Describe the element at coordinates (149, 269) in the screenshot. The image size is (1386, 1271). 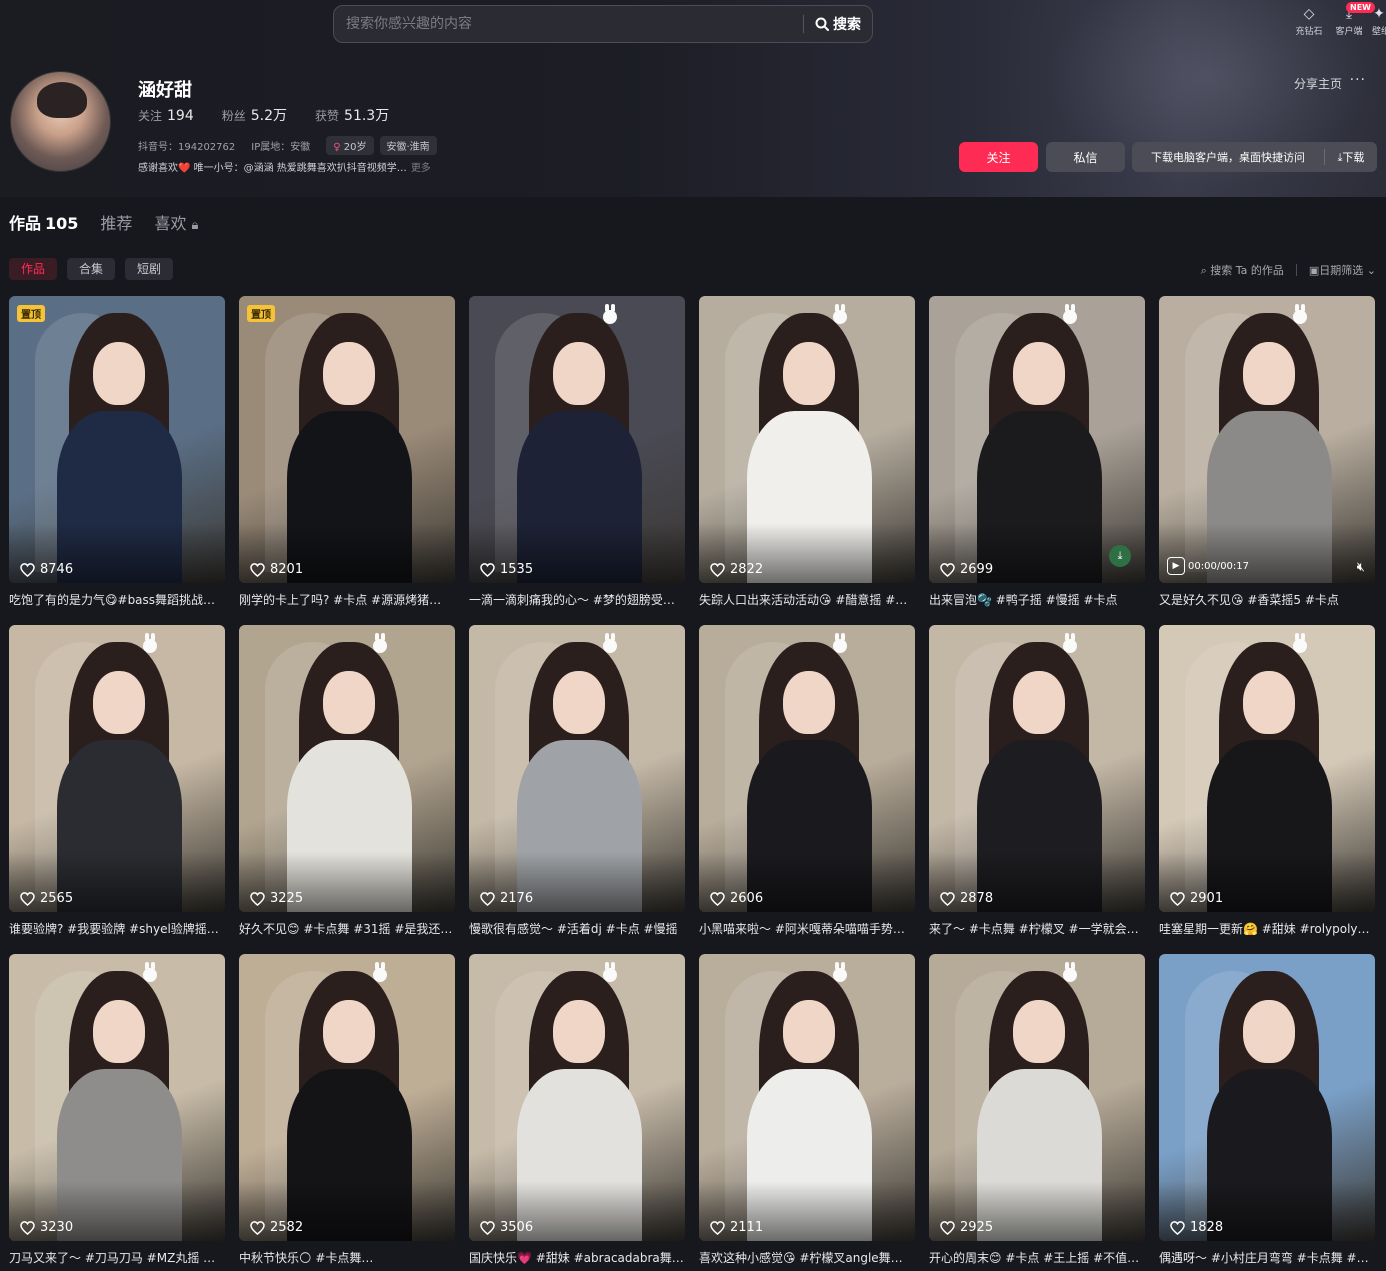
I see `subtab-short-dramas: 短剧` at that location.